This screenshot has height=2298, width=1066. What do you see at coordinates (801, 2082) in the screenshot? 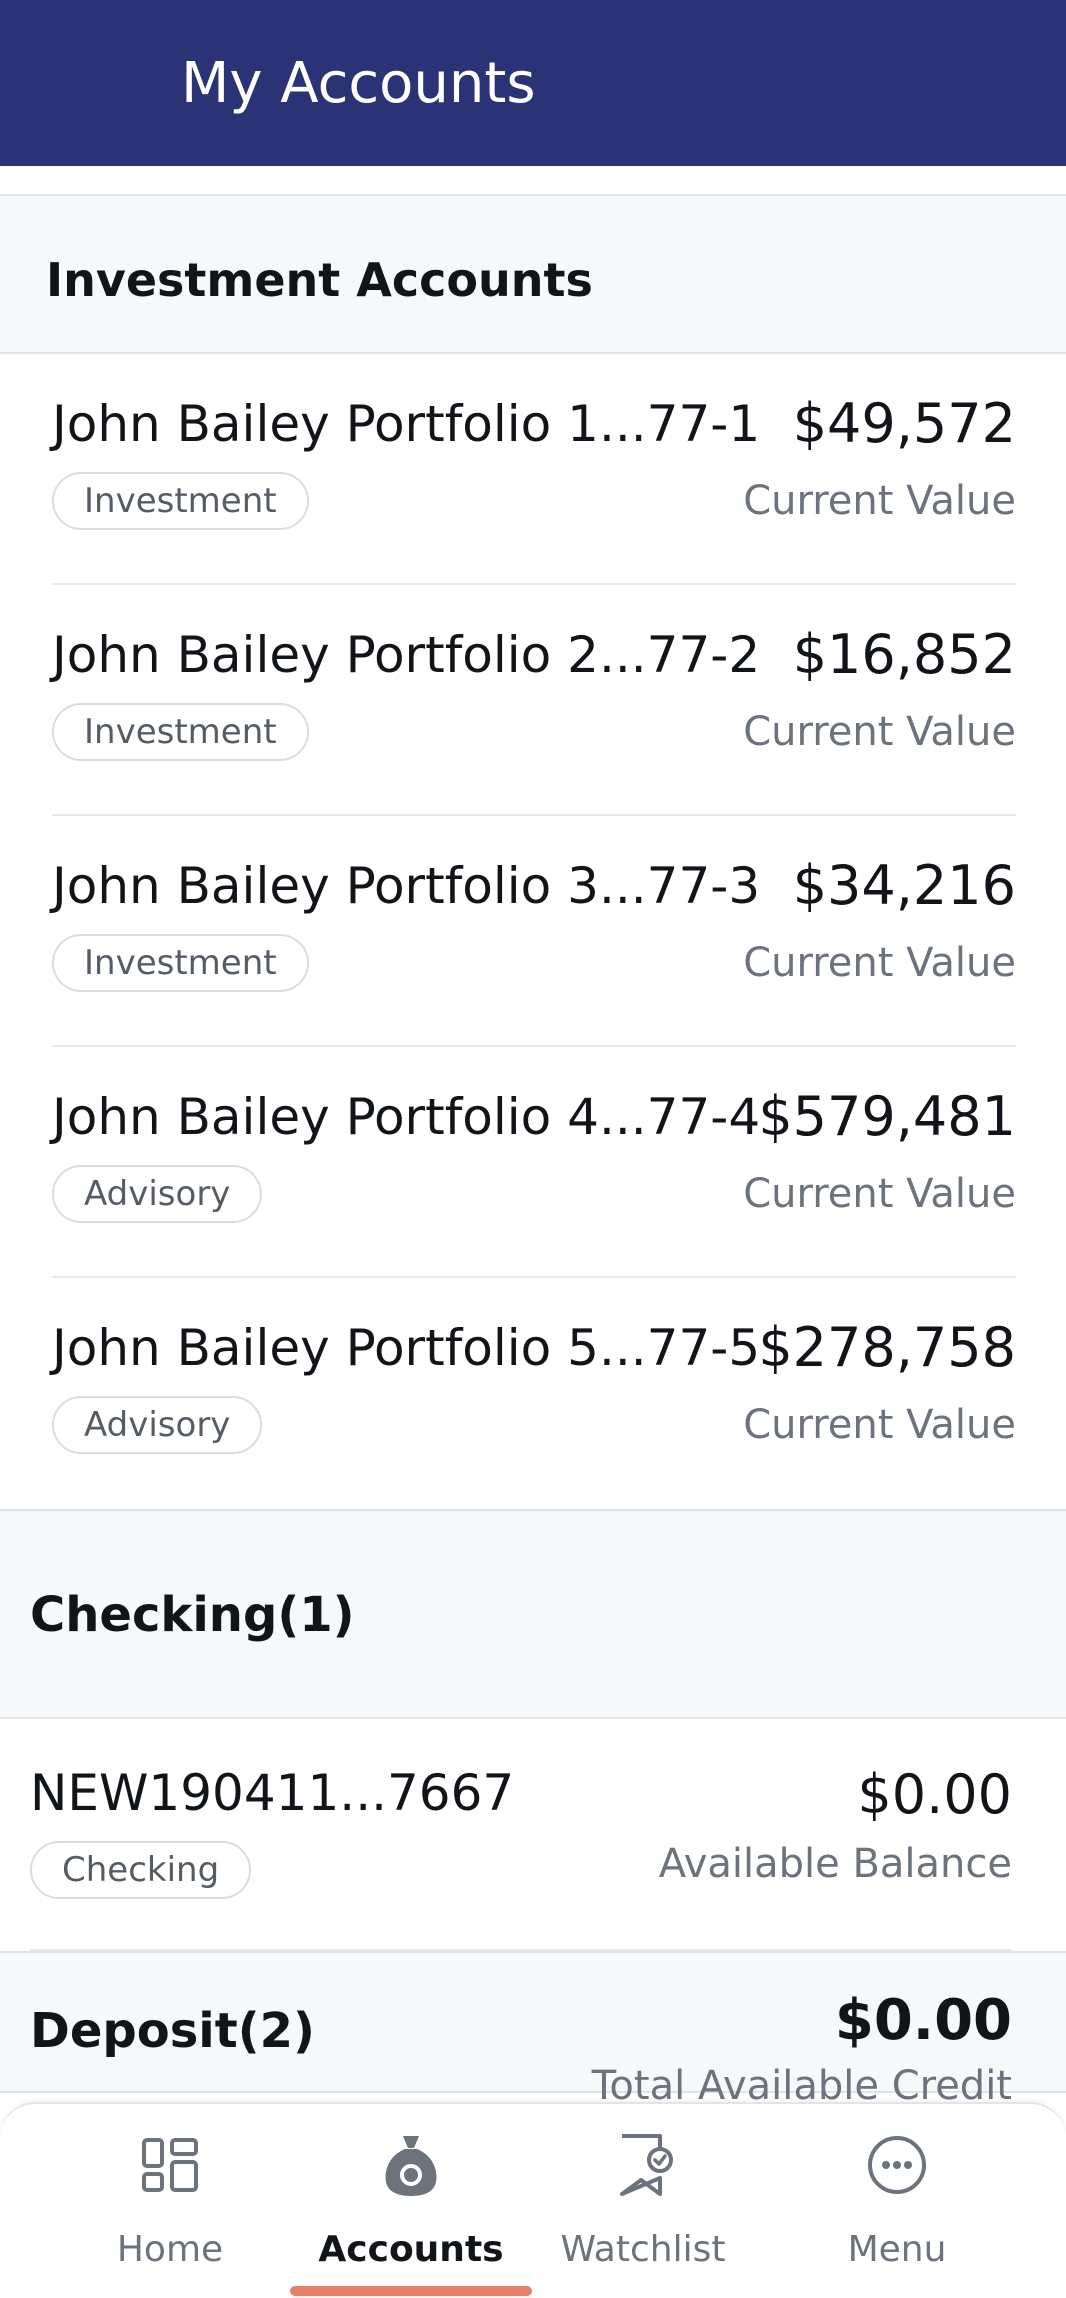
I see `deposit-total-label: Total Available Credit` at bounding box center [801, 2082].